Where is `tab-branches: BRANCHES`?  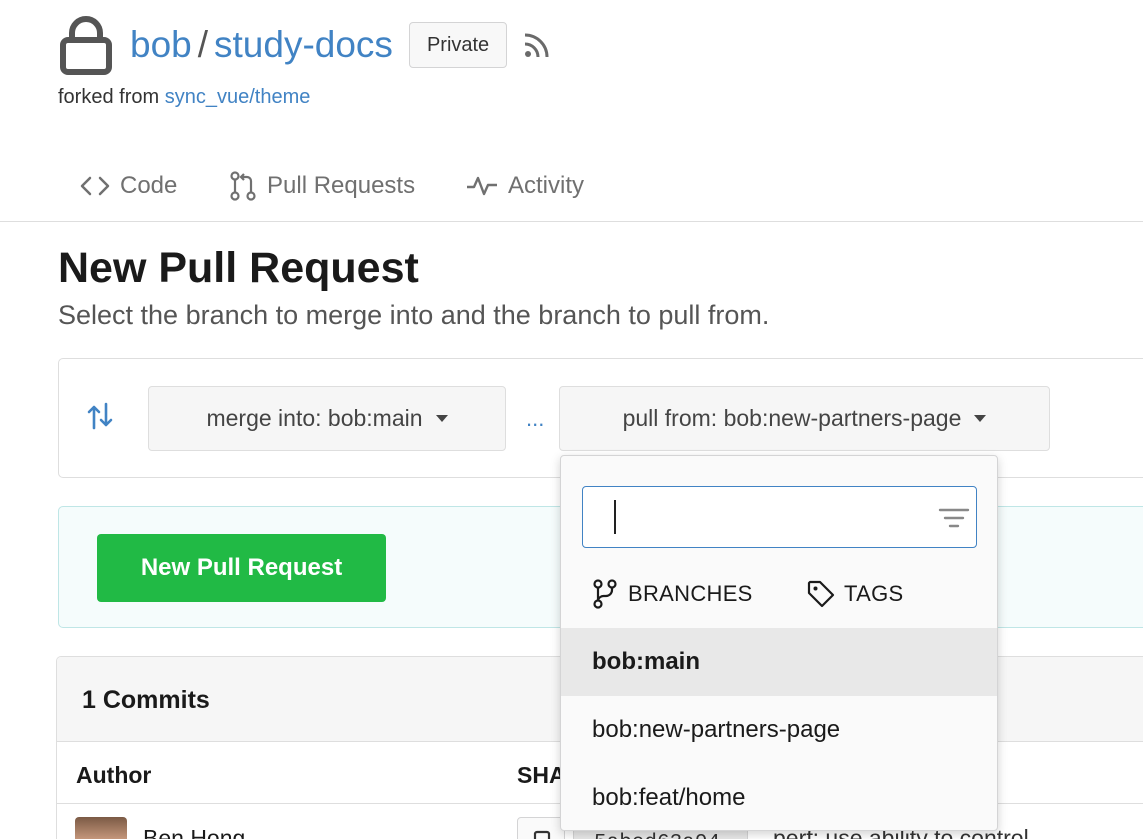 tab-branches: BRANCHES is located at coordinates (672, 594).